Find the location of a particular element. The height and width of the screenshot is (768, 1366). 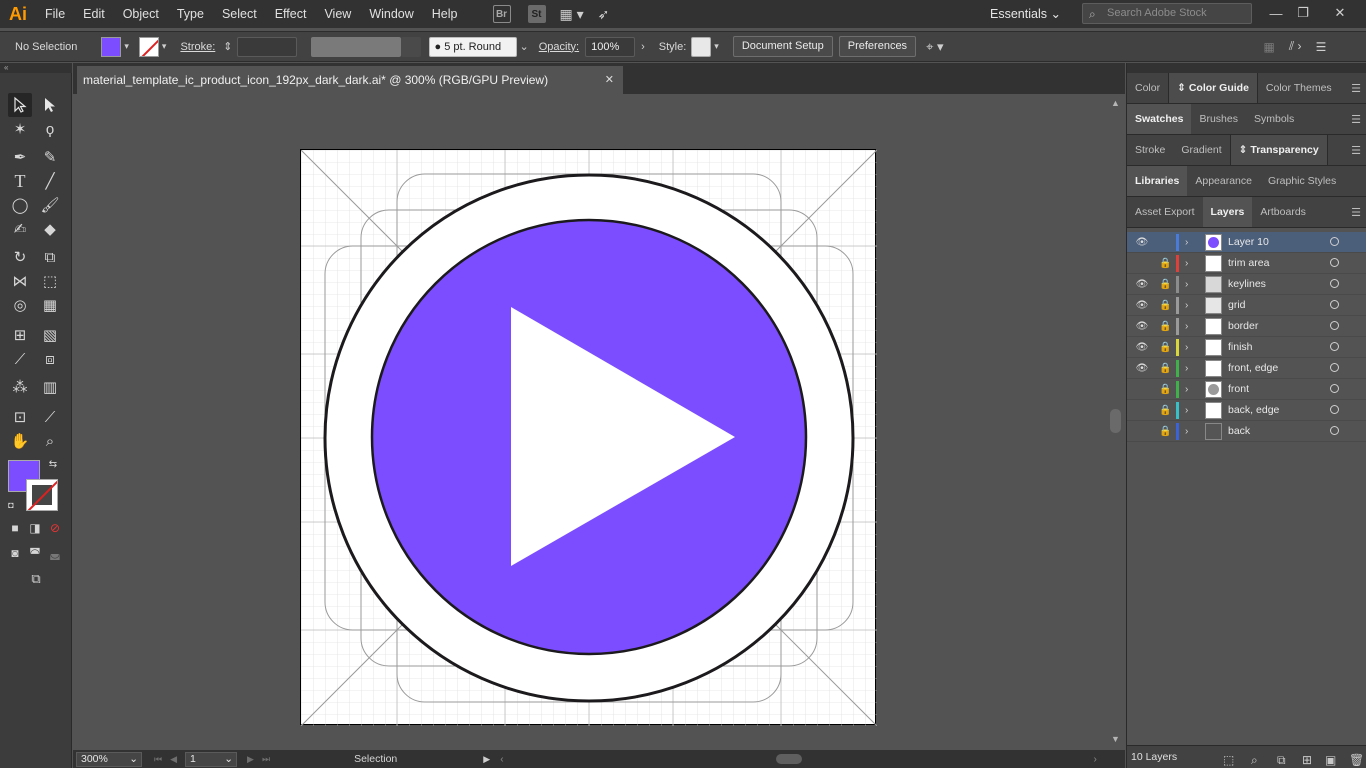

stroke-swatch is located at coordinates (148, 46).